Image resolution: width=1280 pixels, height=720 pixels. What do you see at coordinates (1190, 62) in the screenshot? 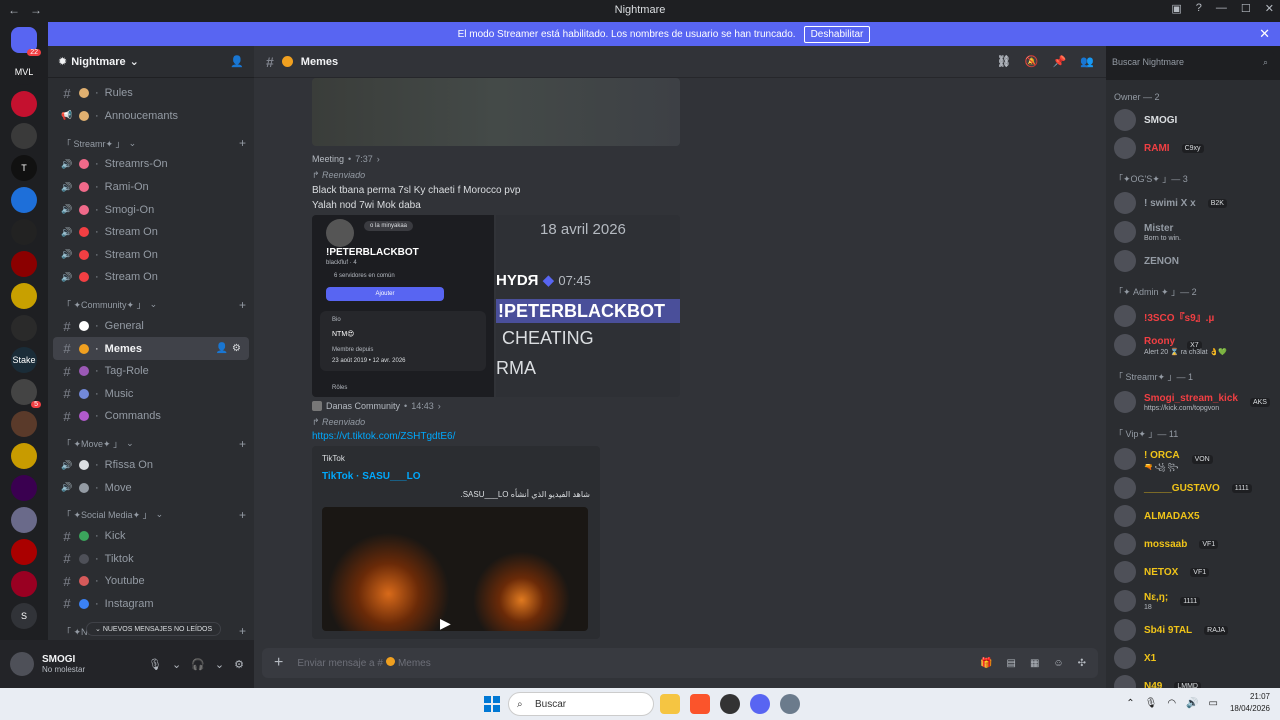
I see `search-input: Buscar Nightmare ⌕` at bounding box center [1190, 62].